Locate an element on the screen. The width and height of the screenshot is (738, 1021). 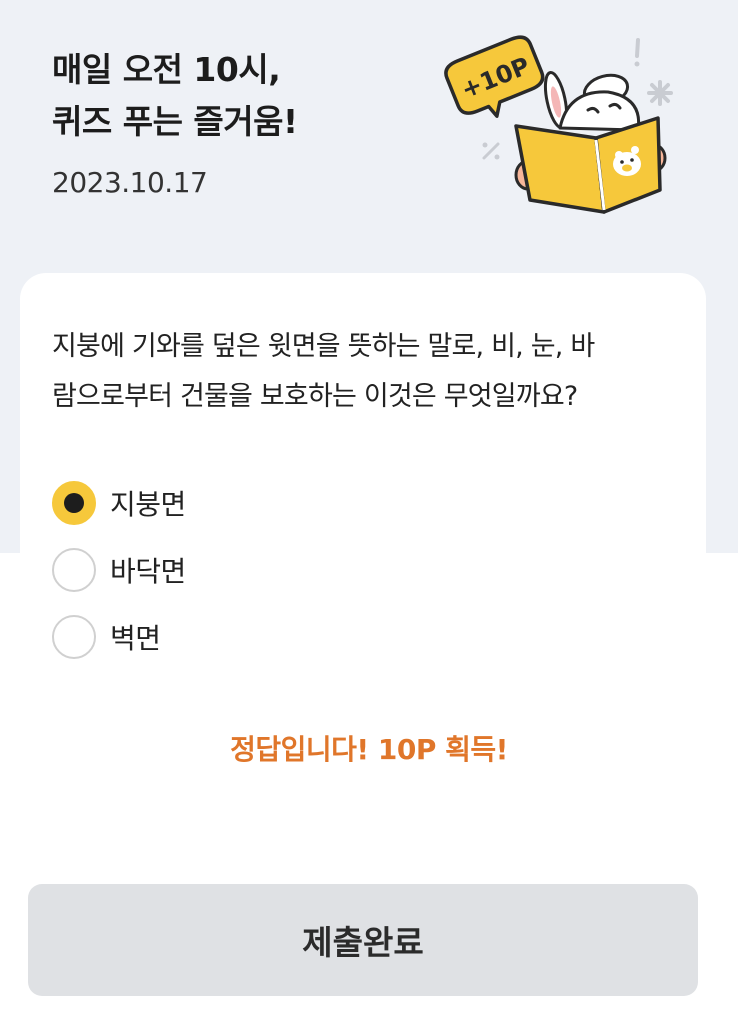
answer-option-3: 벽면 is located at coordinates (202, 637).